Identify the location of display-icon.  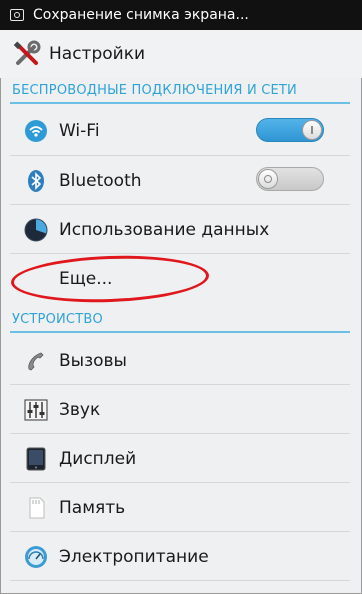
(36, 458).